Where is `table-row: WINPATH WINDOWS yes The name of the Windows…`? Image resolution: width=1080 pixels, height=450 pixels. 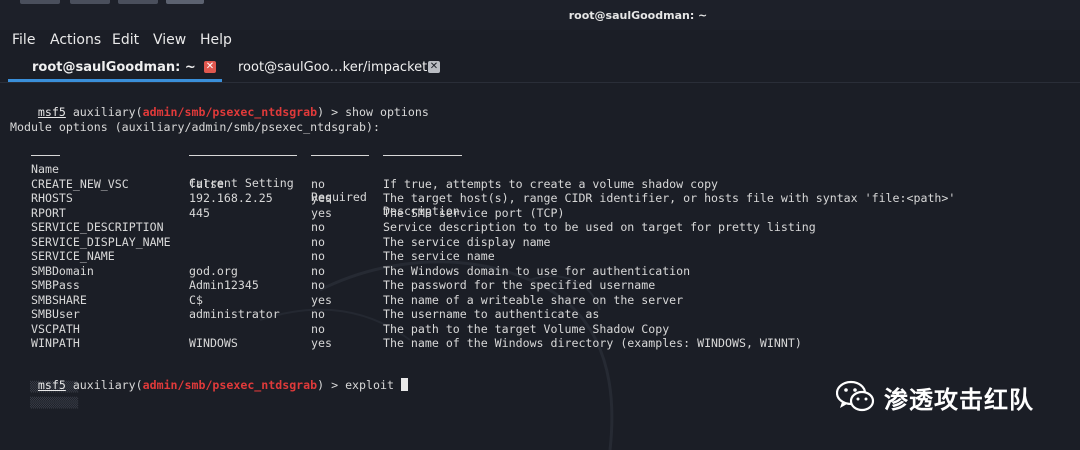 table-row: WINPATH WINDOWS yes The name of the Windows… is located at coordinates (540, 343).